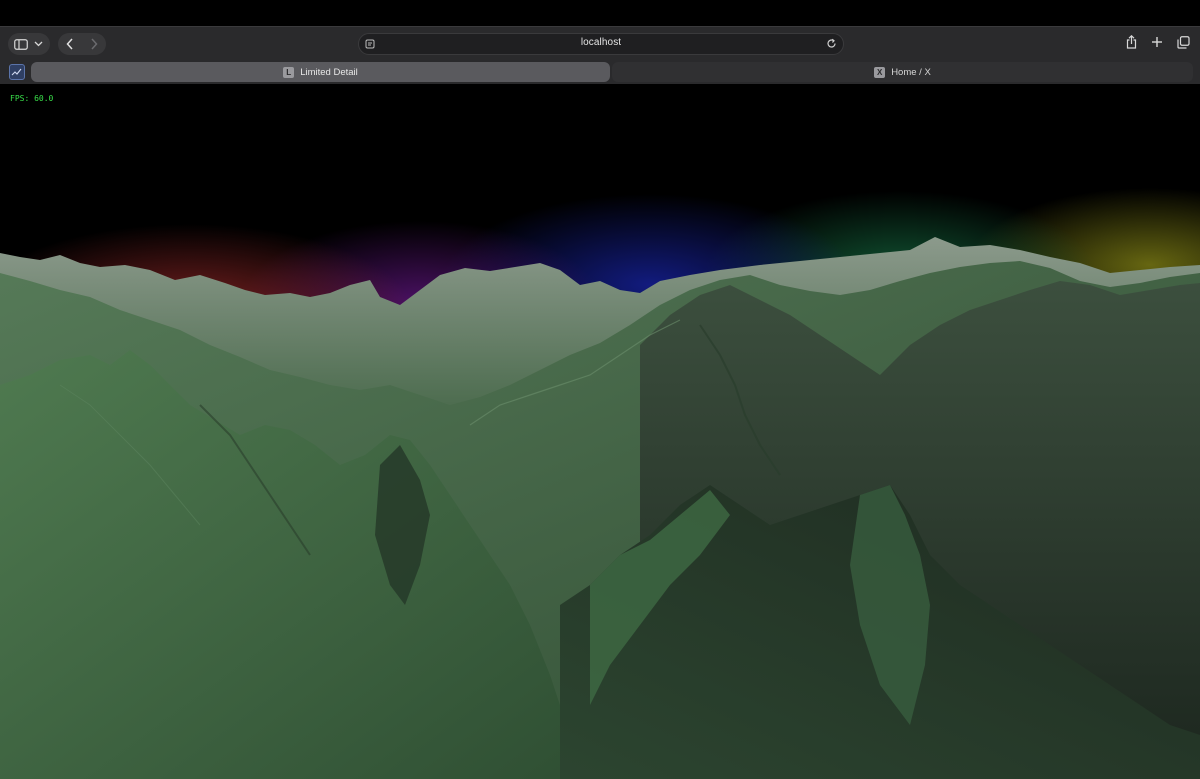 This screenshot has width=1200, height=779. I want to click on tab-favicon: X, so click(880, 72).